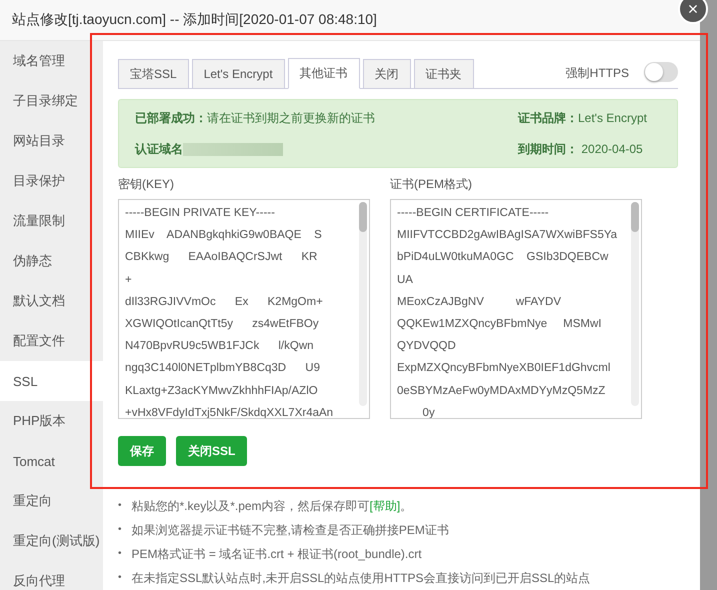 Image resolution: width=717 pixels, height=590 pixels. Describe the element at coordinates (548, 118) in the screenshot. I see `brand-label: 证书品牌：` at that location.